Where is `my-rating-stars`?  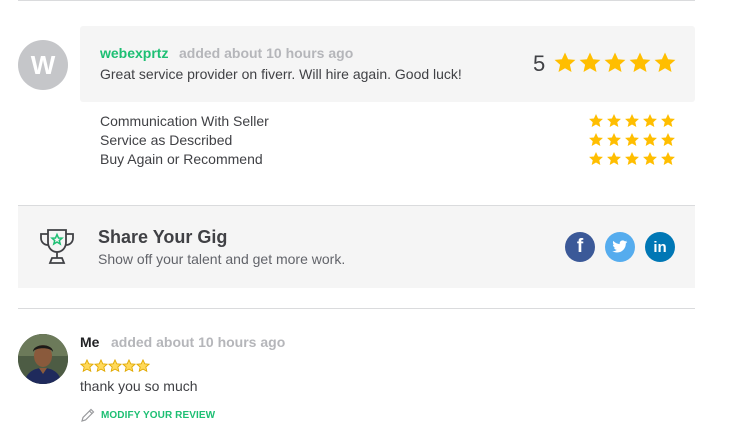
my-rating-stars is located at coordinates (115, 366).